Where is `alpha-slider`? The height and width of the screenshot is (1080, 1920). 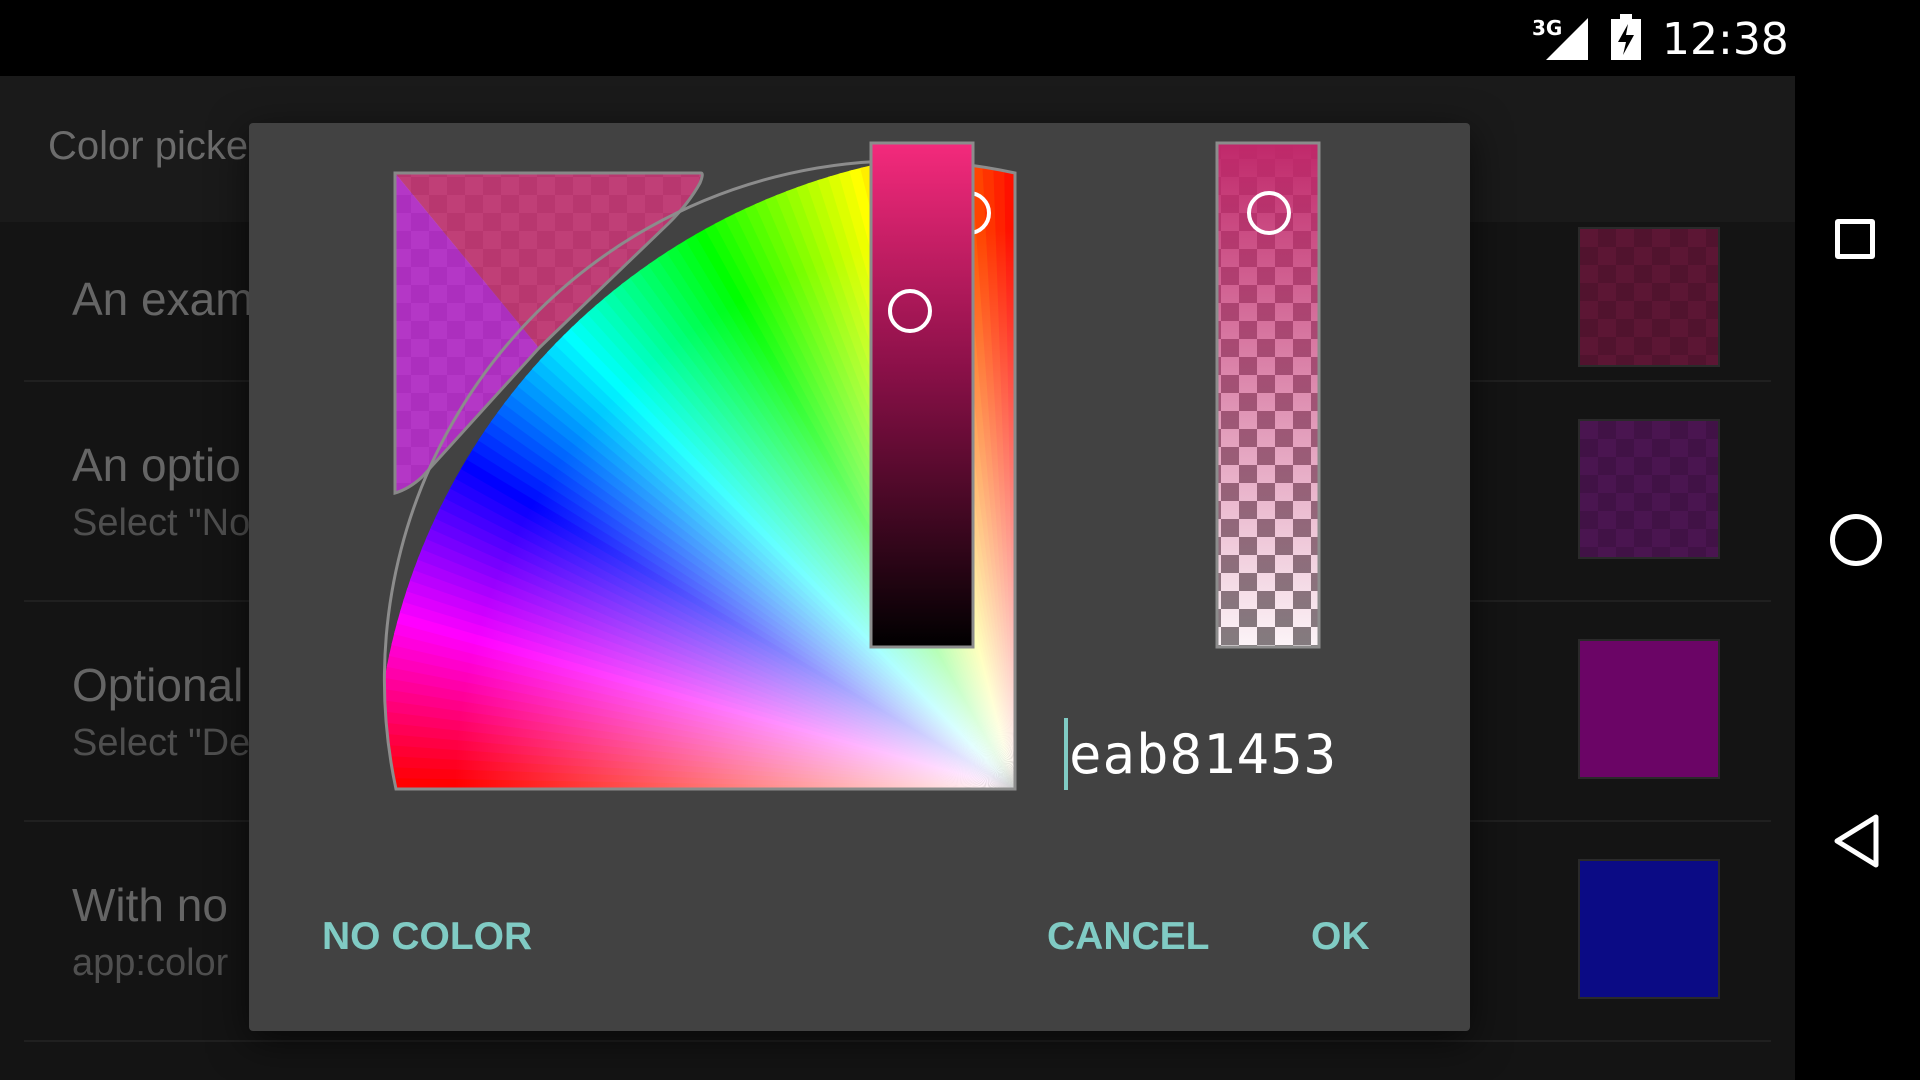 alpha-slider is located at coordinates (1268, 395).